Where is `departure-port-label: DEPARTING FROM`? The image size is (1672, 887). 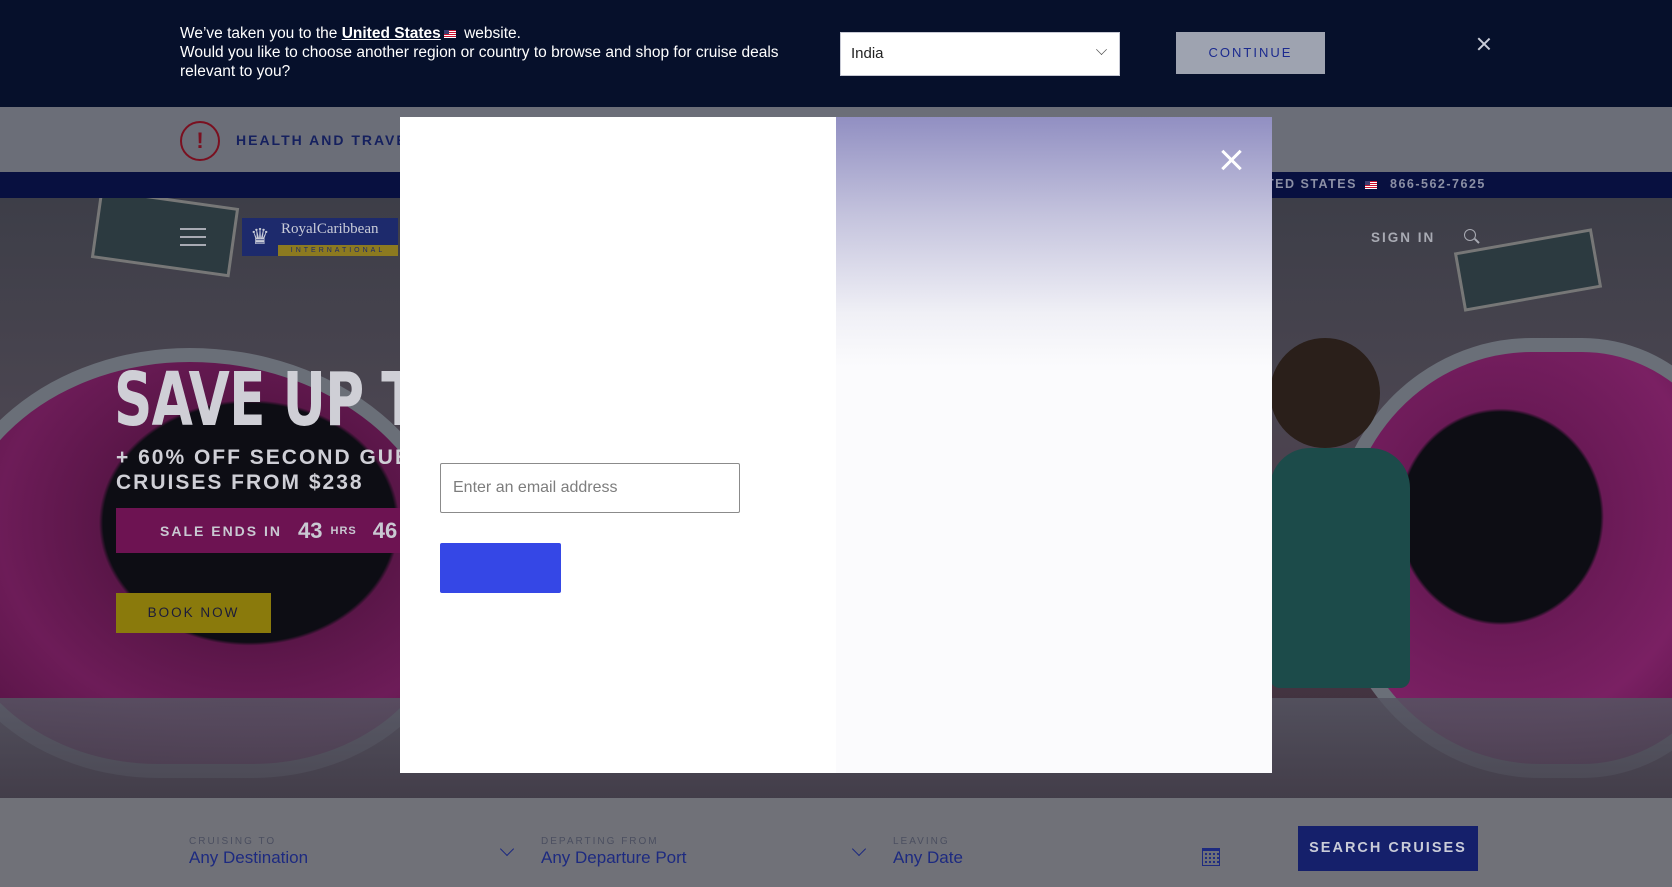 departure-port-label: DEPARTING FROM is located at coordinates (600, 841).